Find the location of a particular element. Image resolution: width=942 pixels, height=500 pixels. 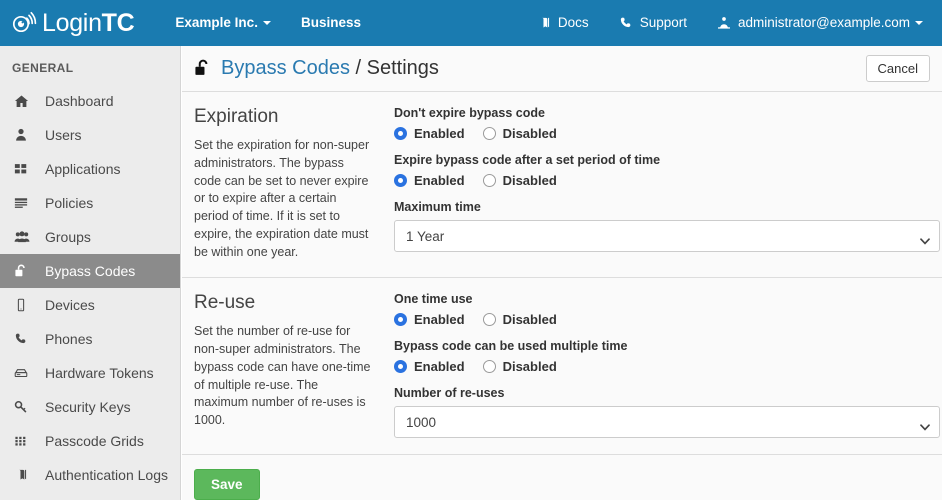

radio-dont-expire-disabled: Disabled is located at coordinates (519, 133).